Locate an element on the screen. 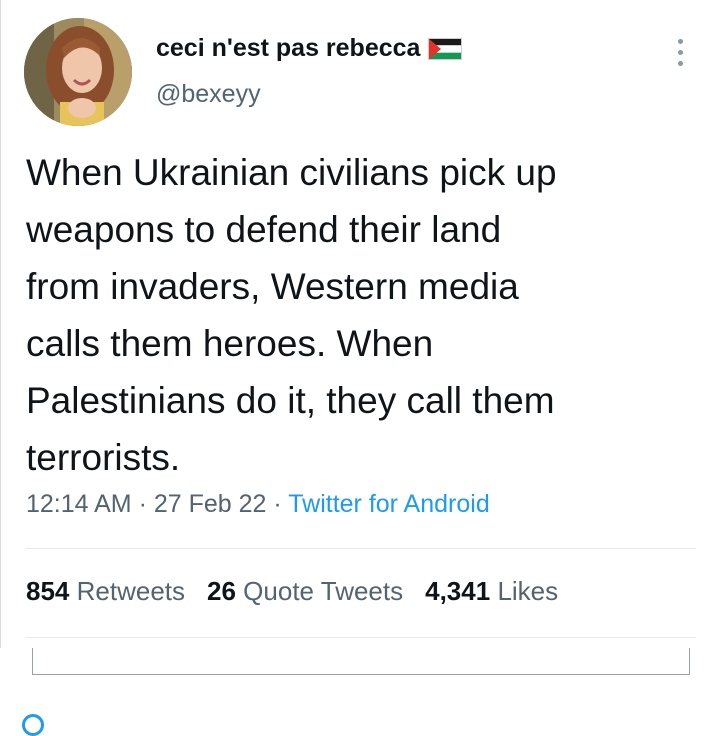 The height and width of the screenshot is (736, 720). more-options-icon is located at coordinates (680, 52).